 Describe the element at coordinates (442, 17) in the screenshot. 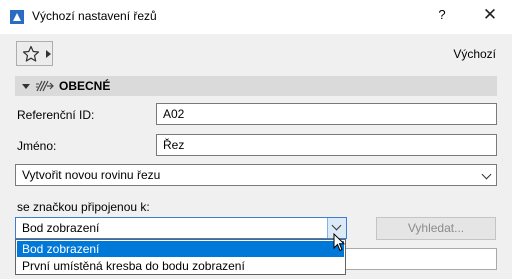

I see `help-button: ?` at that location.